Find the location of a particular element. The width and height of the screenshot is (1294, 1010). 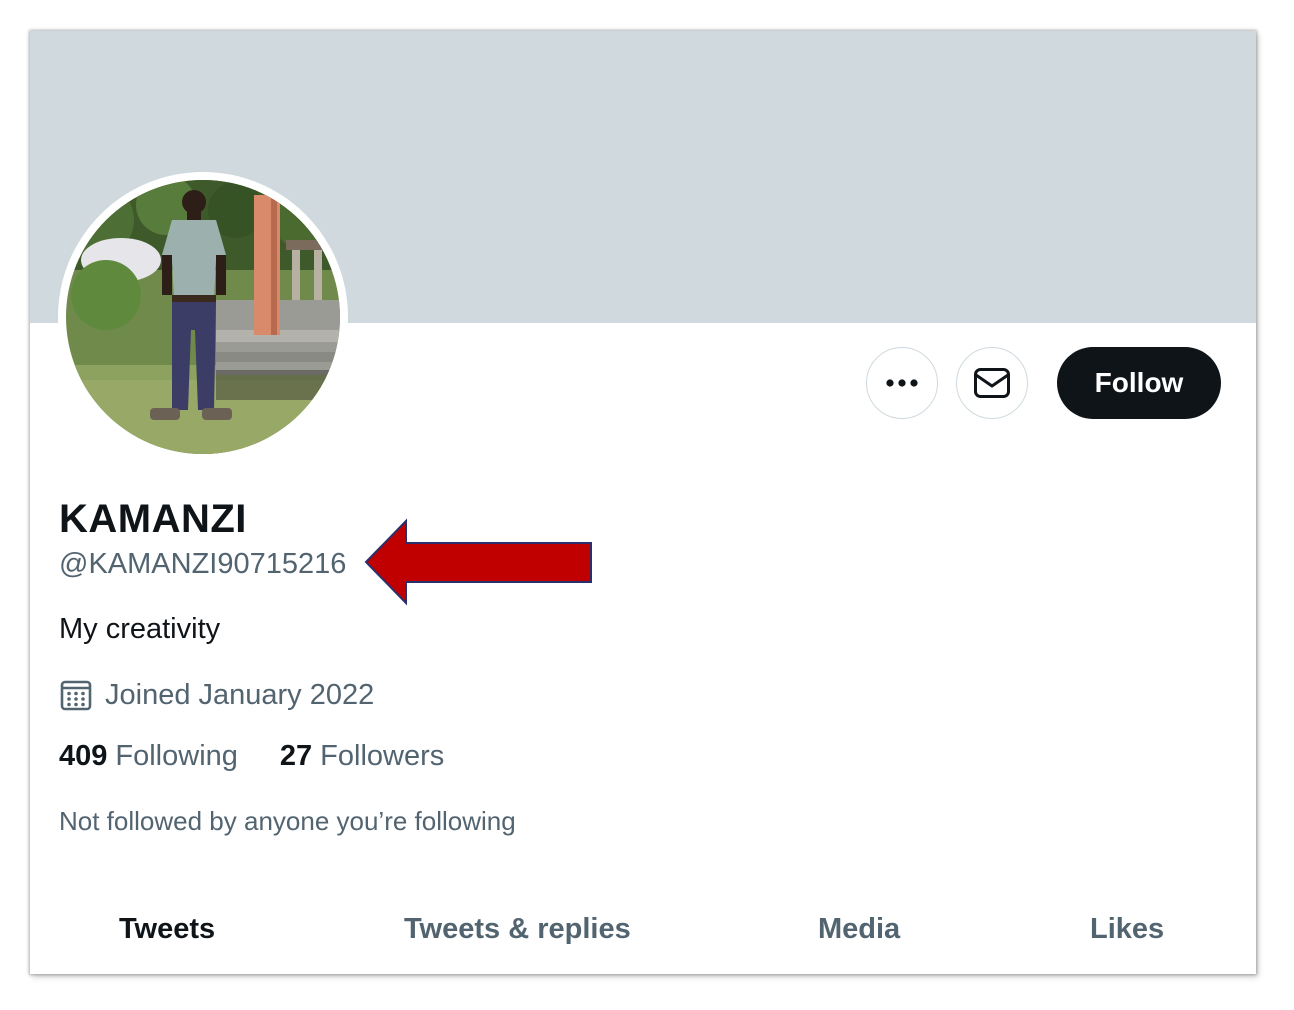

envelope-icon is located at coordinates (992, 383).